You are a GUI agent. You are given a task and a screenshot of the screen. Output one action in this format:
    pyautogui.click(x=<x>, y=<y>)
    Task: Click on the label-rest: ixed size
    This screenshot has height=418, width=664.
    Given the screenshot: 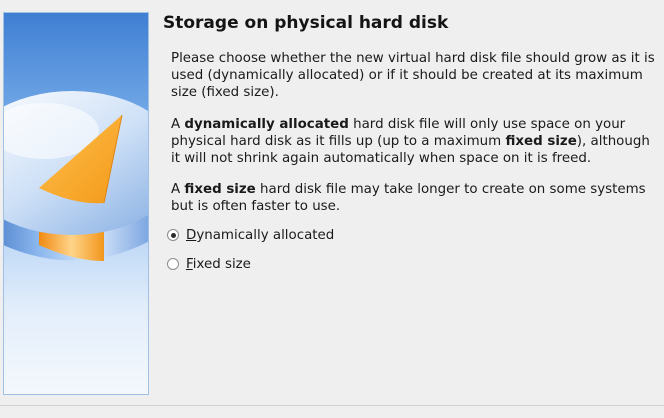 What is the action you would take?
    pyautogui.click(x=221, y=264)
    